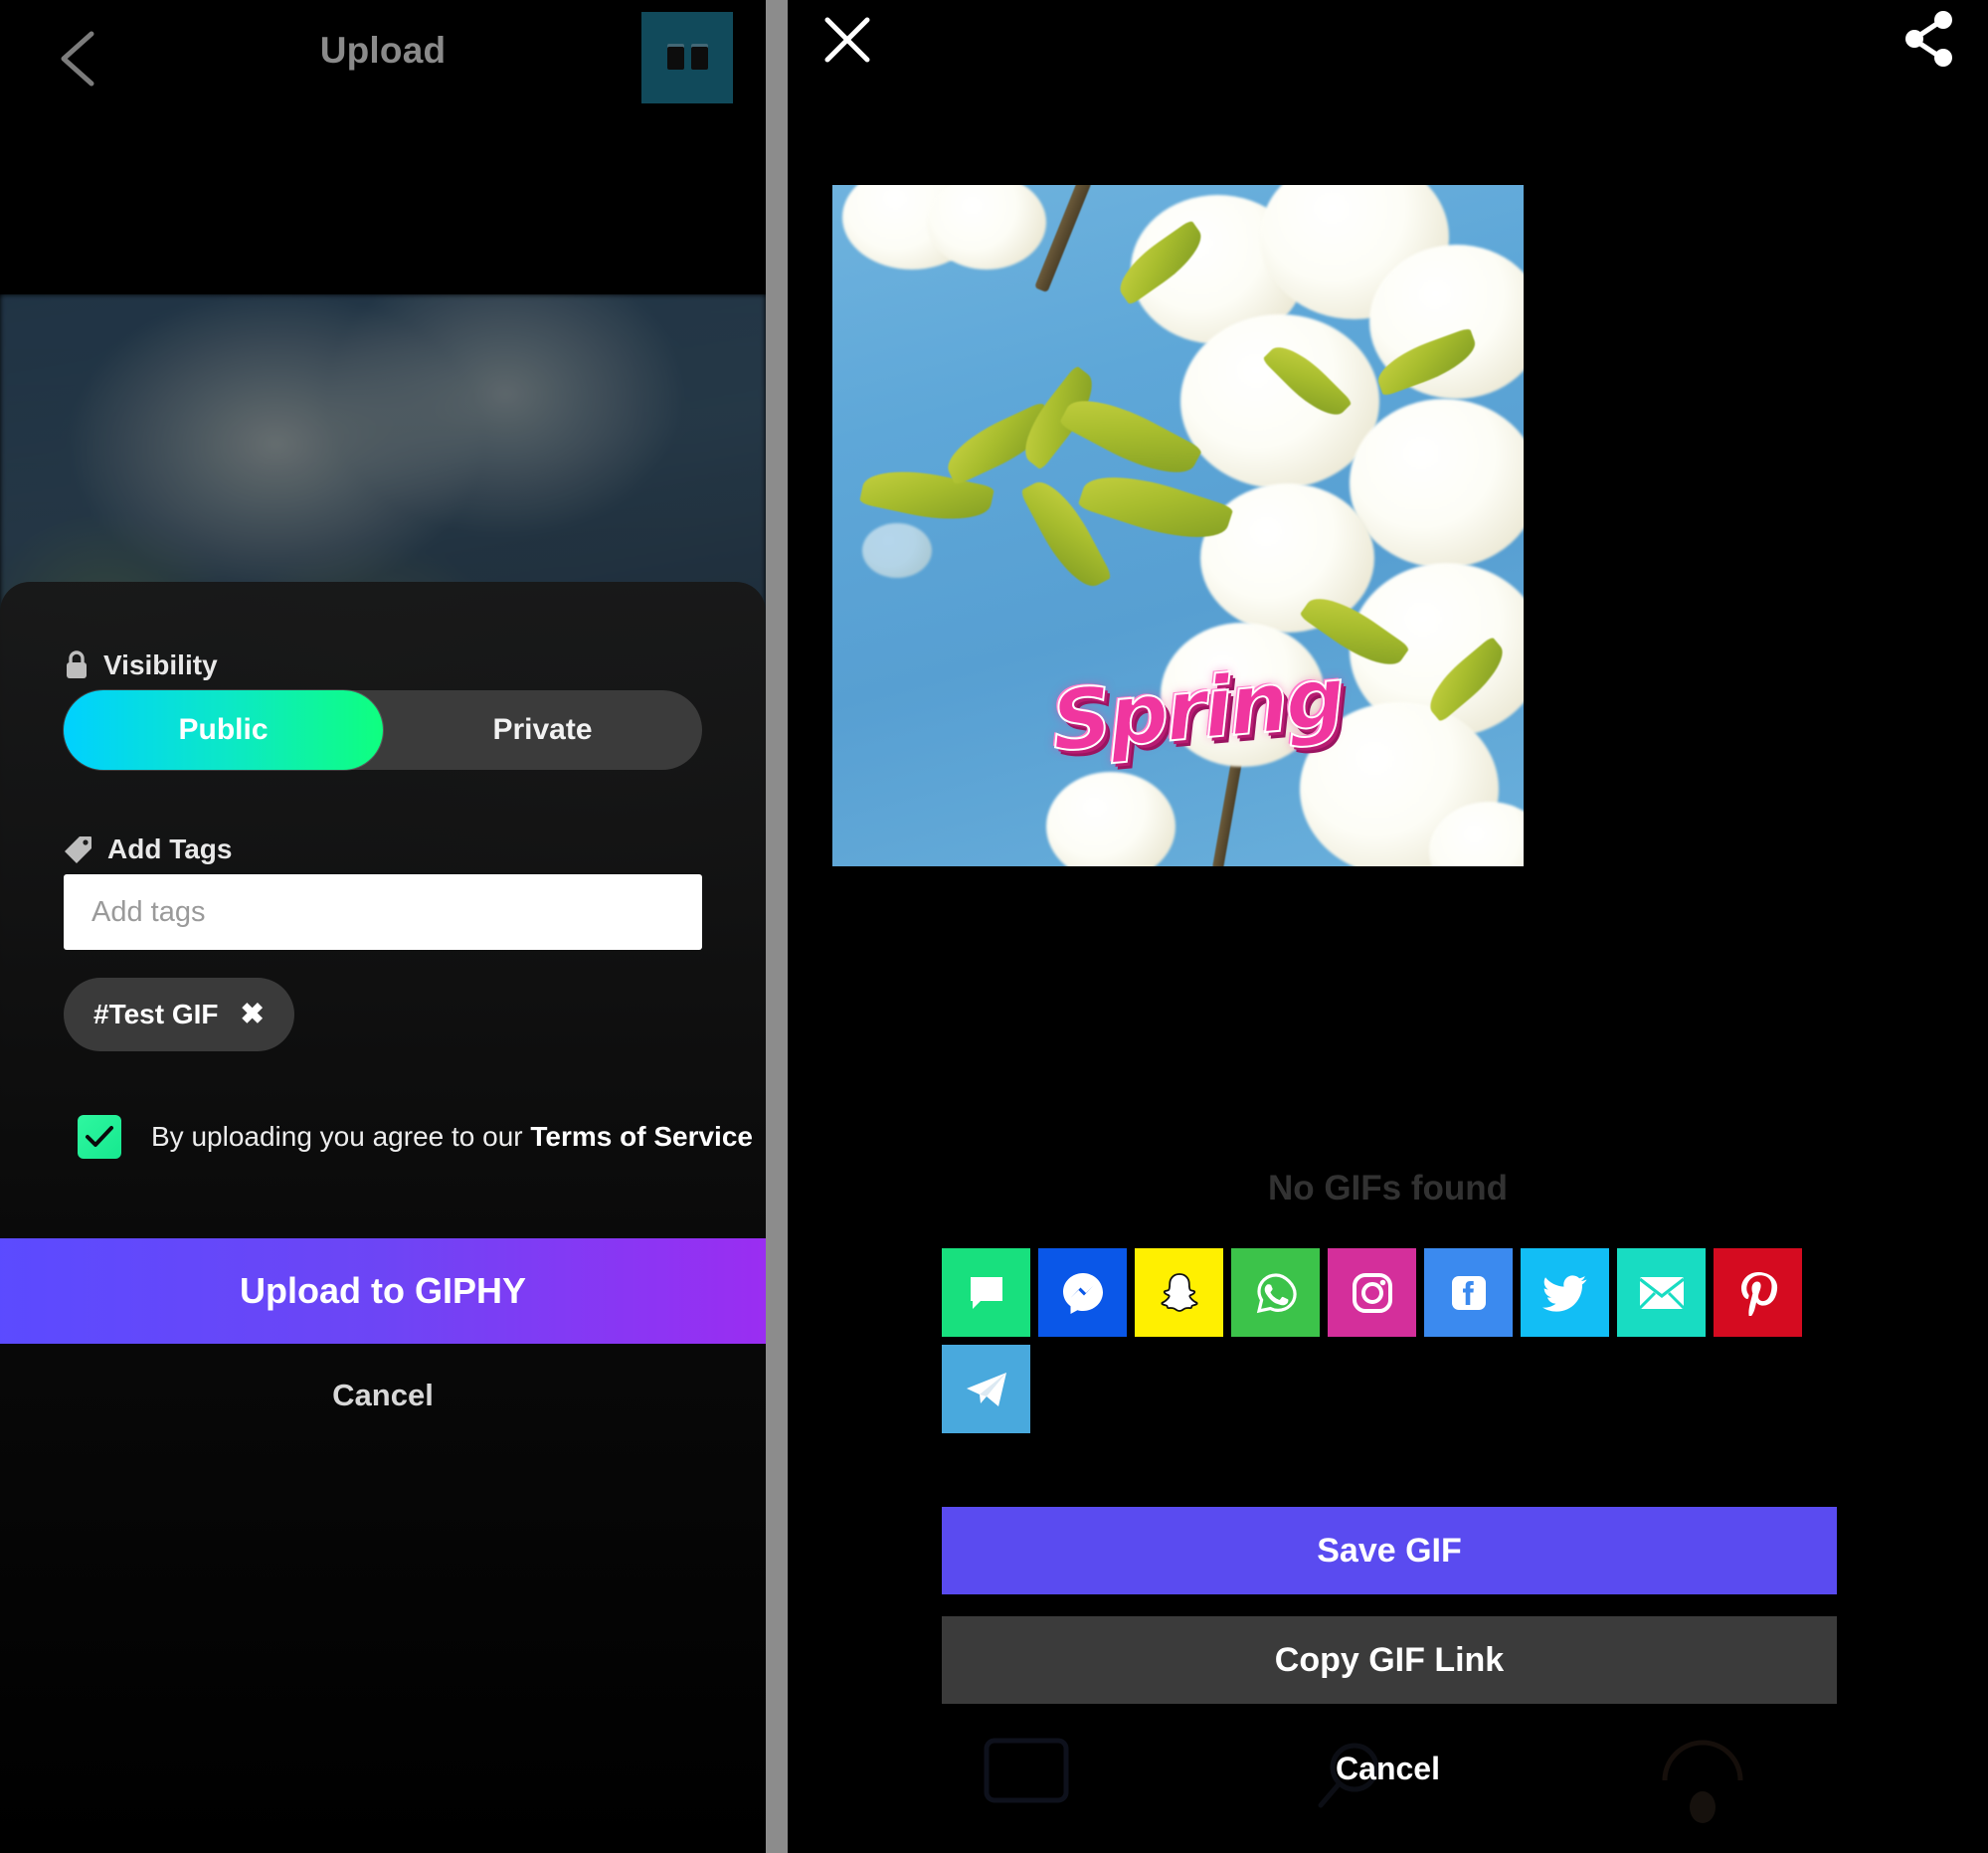 The image size is (1988, 1853). Describe the element at coordinates (1389, 1340) in the screenshot. I see `share-targets-grid` at that location.